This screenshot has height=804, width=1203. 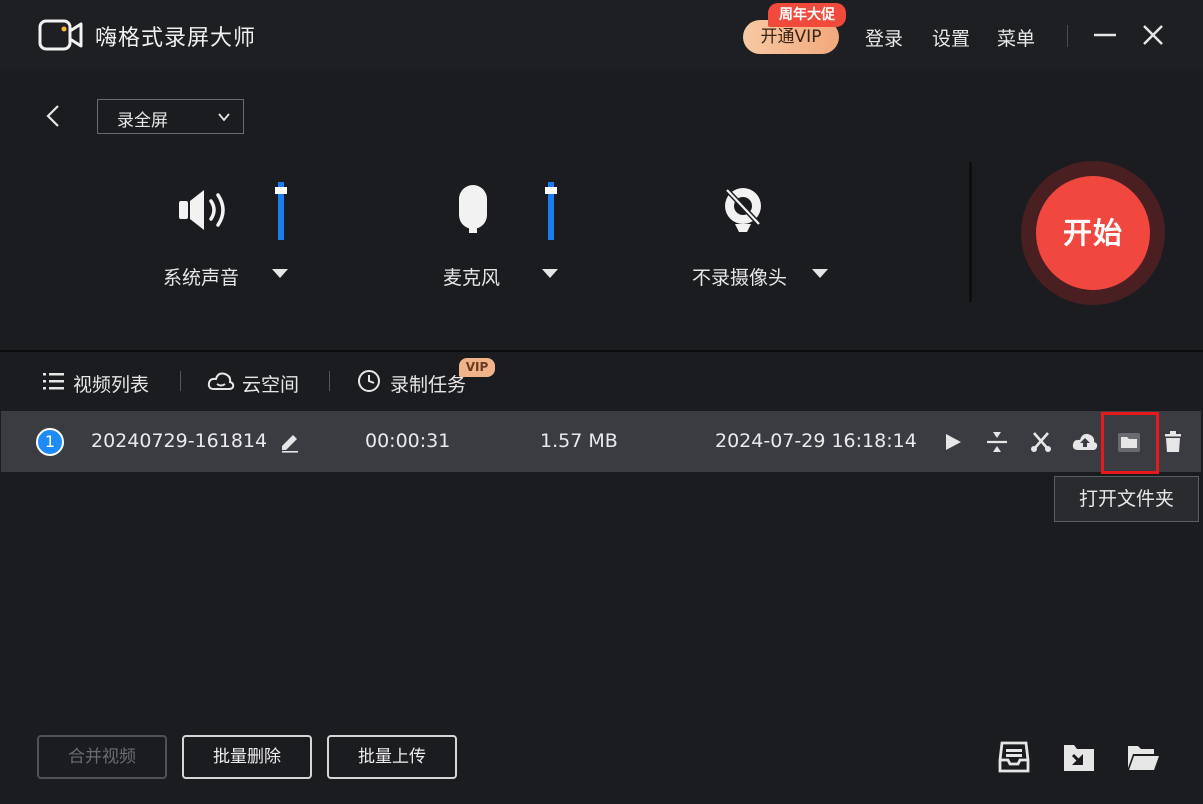 What do you see at coordinates (408, 441) in the screenshot?
I see `file-duration: 00:00:31` at bounding box center [408, 441].